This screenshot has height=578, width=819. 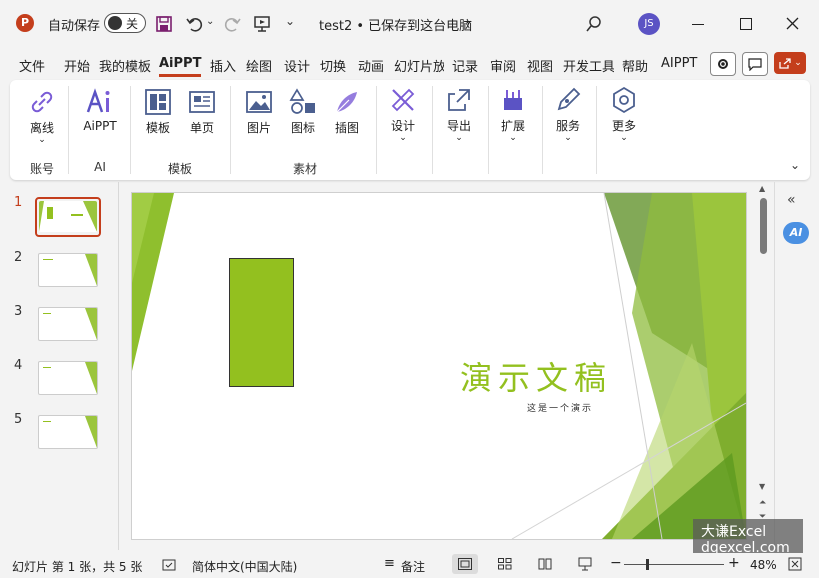 What do you see at coordinates (763, 226) in the screenshot?
I see `scrollbar-thumb` at bounding box center [763, 226].